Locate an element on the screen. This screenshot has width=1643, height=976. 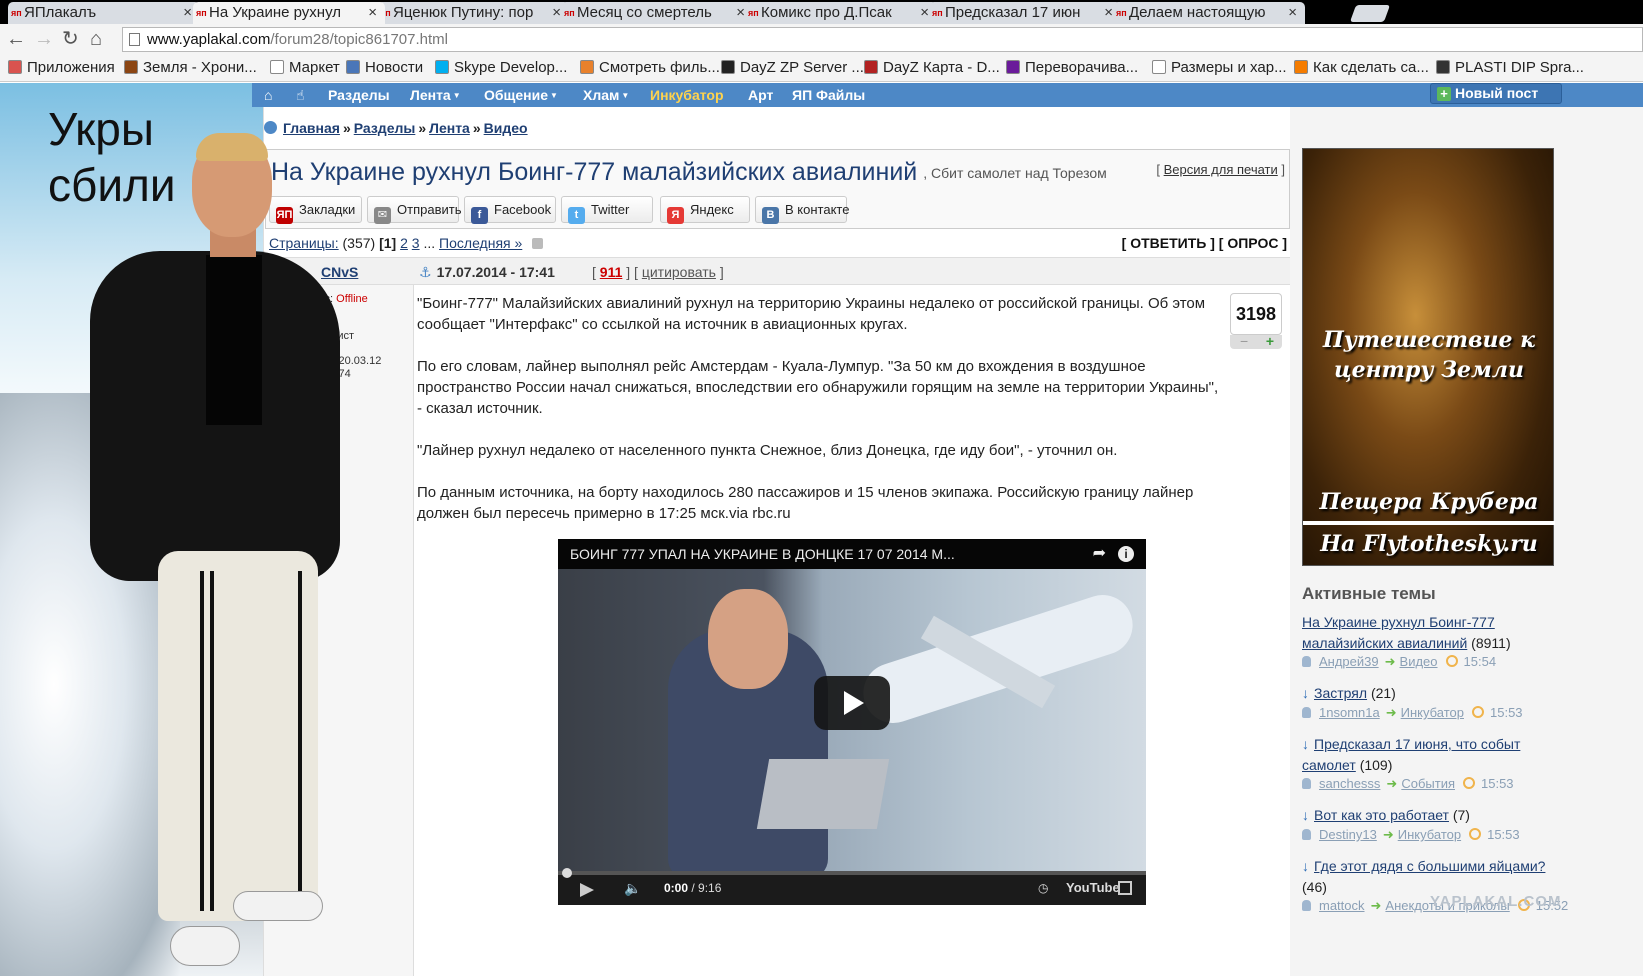
info-icon: i is located at coordinates (1126, 554).